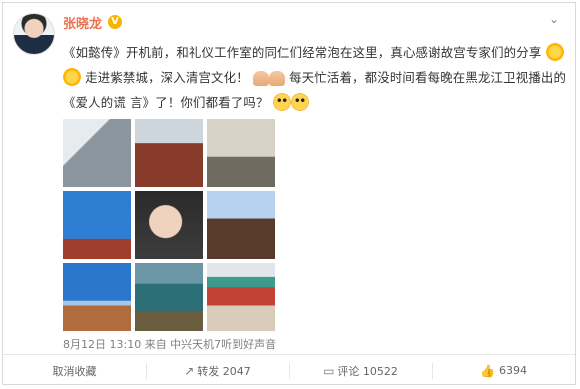  Describe the element at coordinates (329, 370) in the screenshot. I see `comment-icon: ▭` at that location.